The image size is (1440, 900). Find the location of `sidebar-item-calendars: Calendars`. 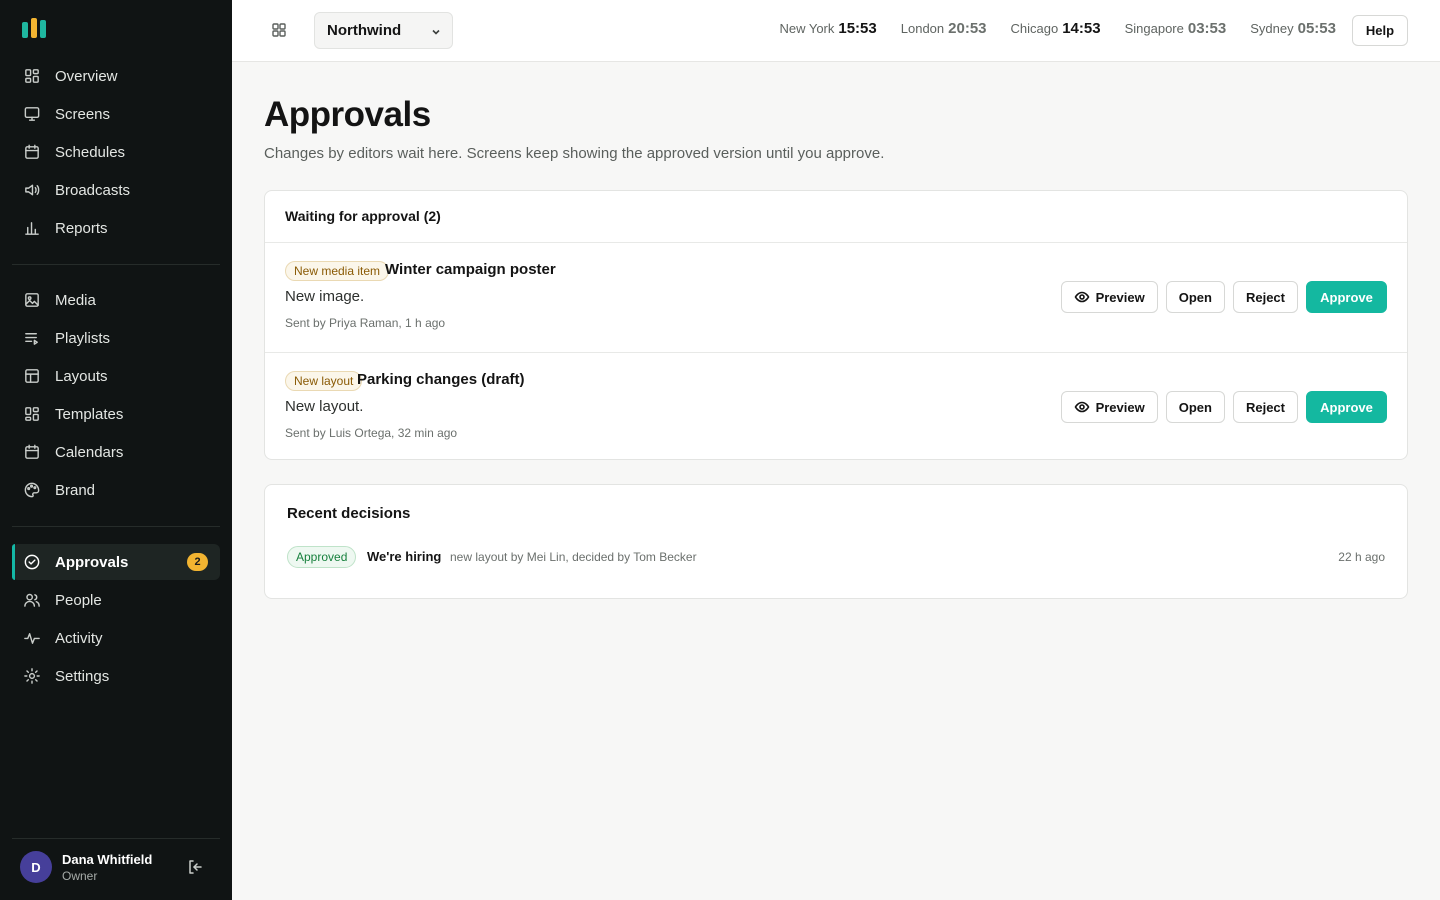

sidebar-item-calendars: Calendars is located at coordinates (116, 452).